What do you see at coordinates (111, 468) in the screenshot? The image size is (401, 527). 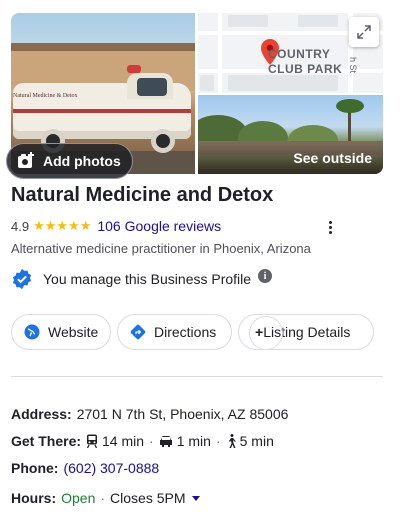 I see `phone-link: (602) 307-0888` at bounding box center [111, 468].